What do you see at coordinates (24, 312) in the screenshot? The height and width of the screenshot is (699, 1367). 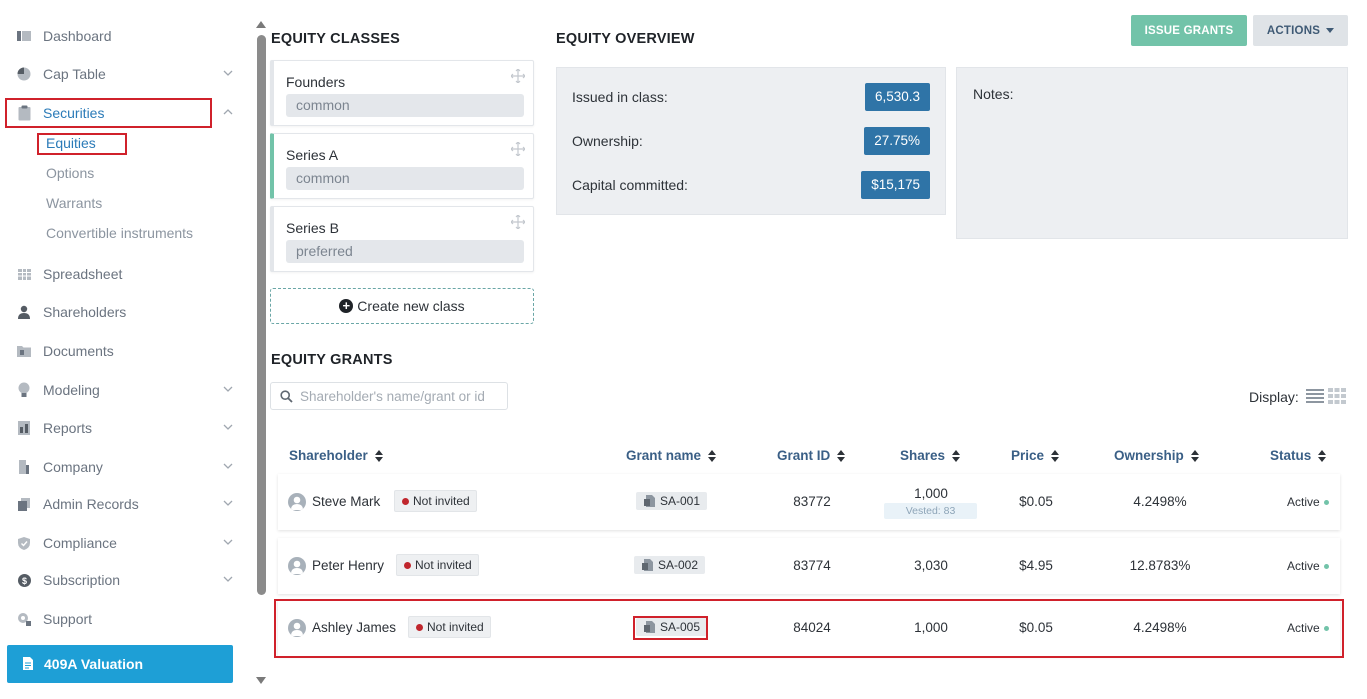 I see `person-icon` at bounding box center [24, 312].